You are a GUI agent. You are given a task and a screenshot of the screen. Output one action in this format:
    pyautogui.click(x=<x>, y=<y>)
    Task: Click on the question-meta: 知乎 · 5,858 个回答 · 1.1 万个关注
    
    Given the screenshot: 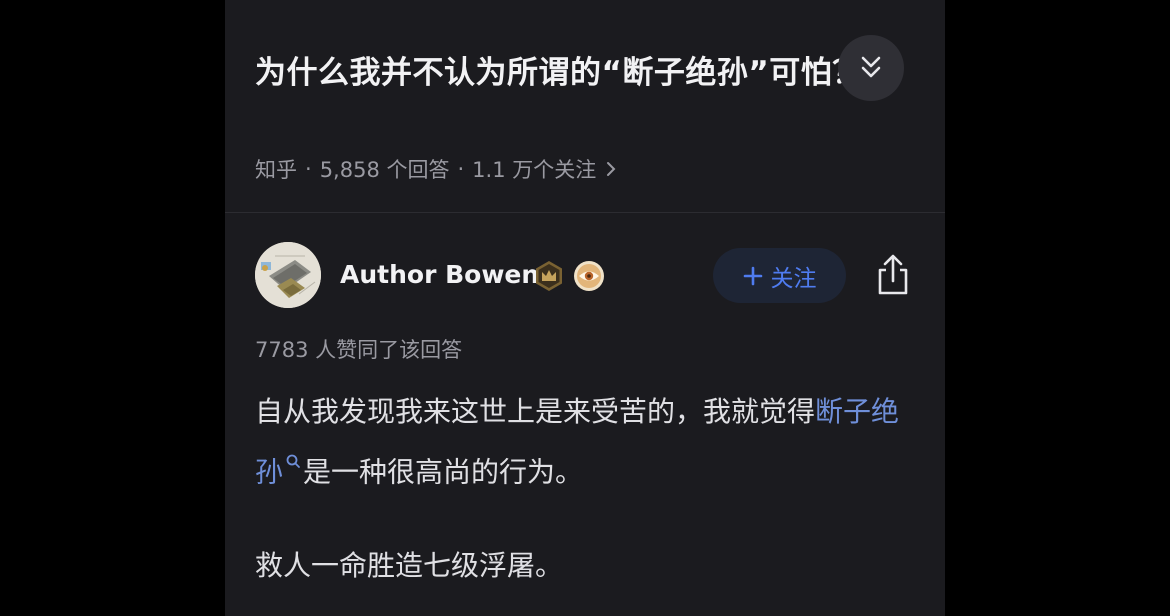 What is the action you would take?
    pyautogui.click(x=435, y=169)
    